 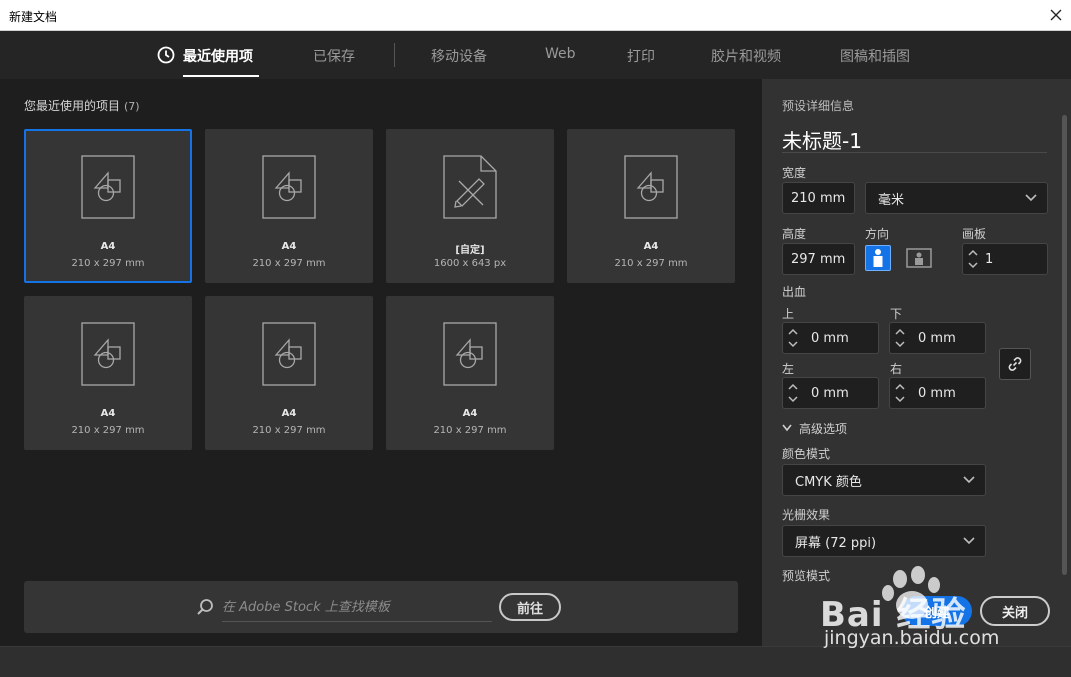 I want to click on bleed-right-stepper: 0 mm, so click(x=937, y=393).